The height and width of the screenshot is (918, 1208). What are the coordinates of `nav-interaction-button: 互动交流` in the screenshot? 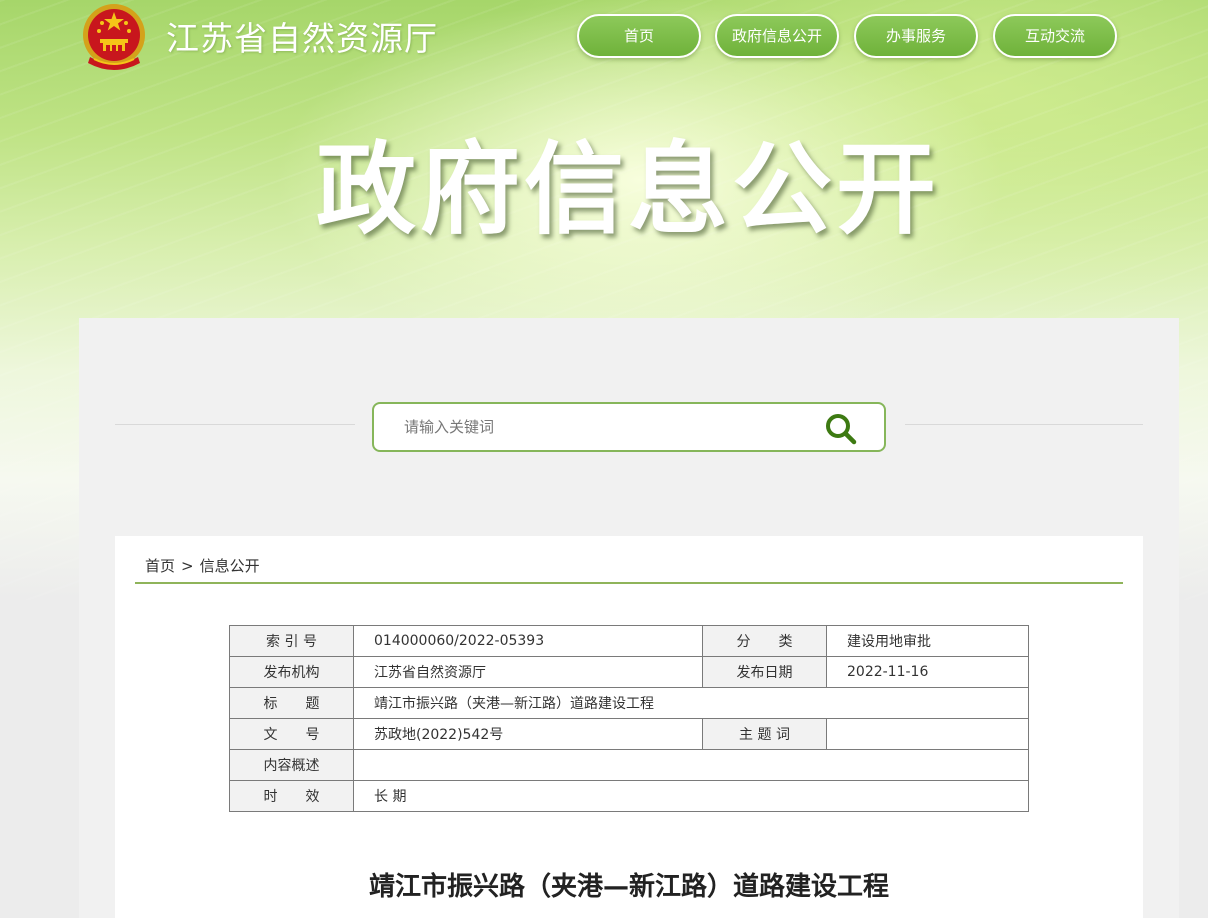 It's located at (1055, 36).